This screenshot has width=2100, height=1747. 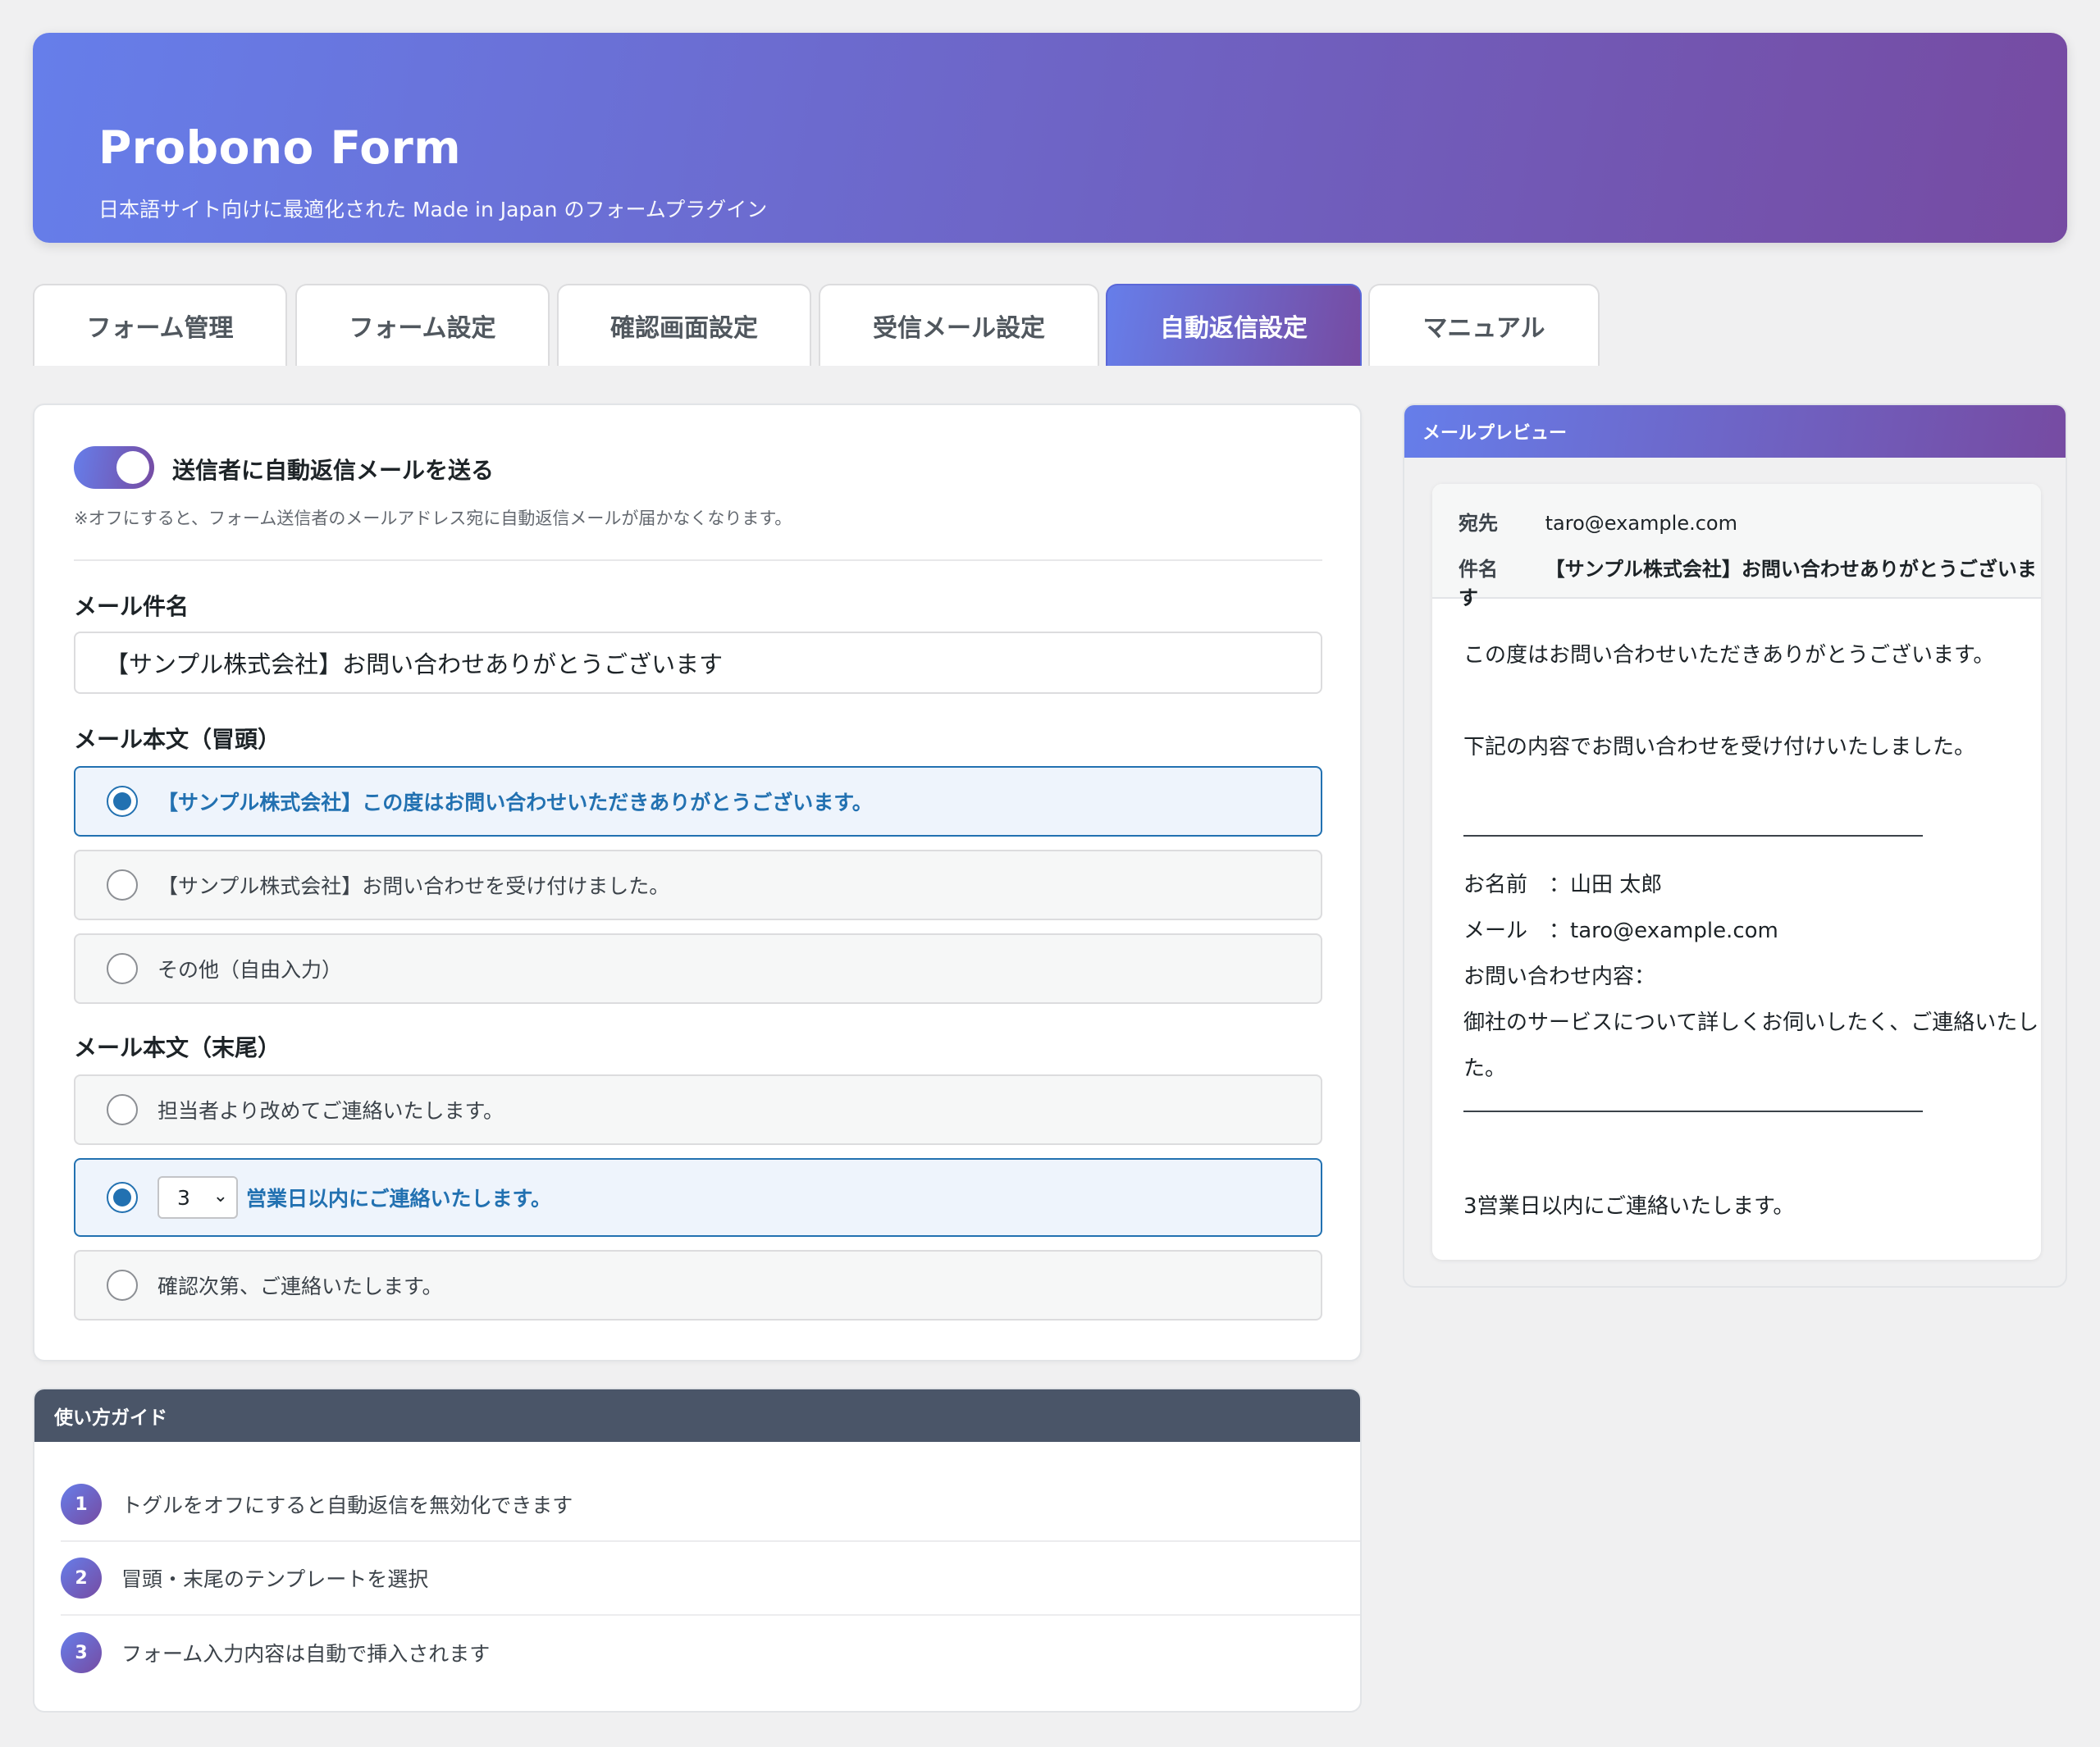 I want to click on option-label: 【サンプル株式会社】この度はお問い合わせいただきありがとうございます。, so click(x=515, y=802).